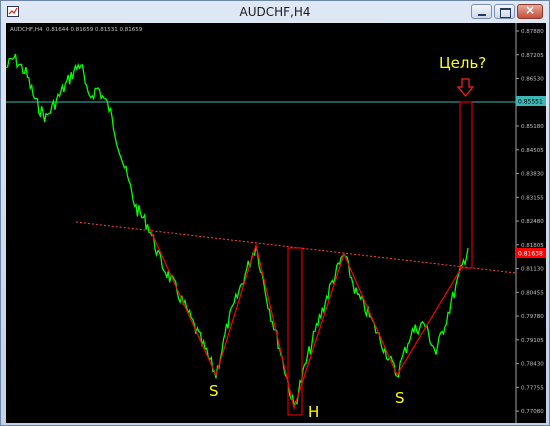 This screenshot has height=426, width=550. I want to click on price-axis-label: 0.77755, so click(532, 388).